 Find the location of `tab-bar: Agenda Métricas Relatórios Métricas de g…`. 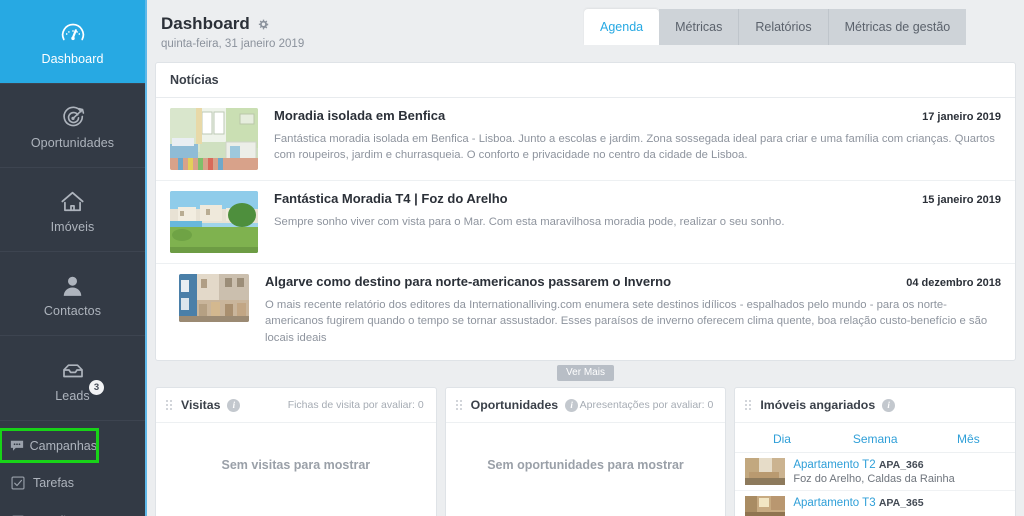

tab-bar: Agenda Métricas Relatórios Métricas de g… is located at coordinates (775, 27).